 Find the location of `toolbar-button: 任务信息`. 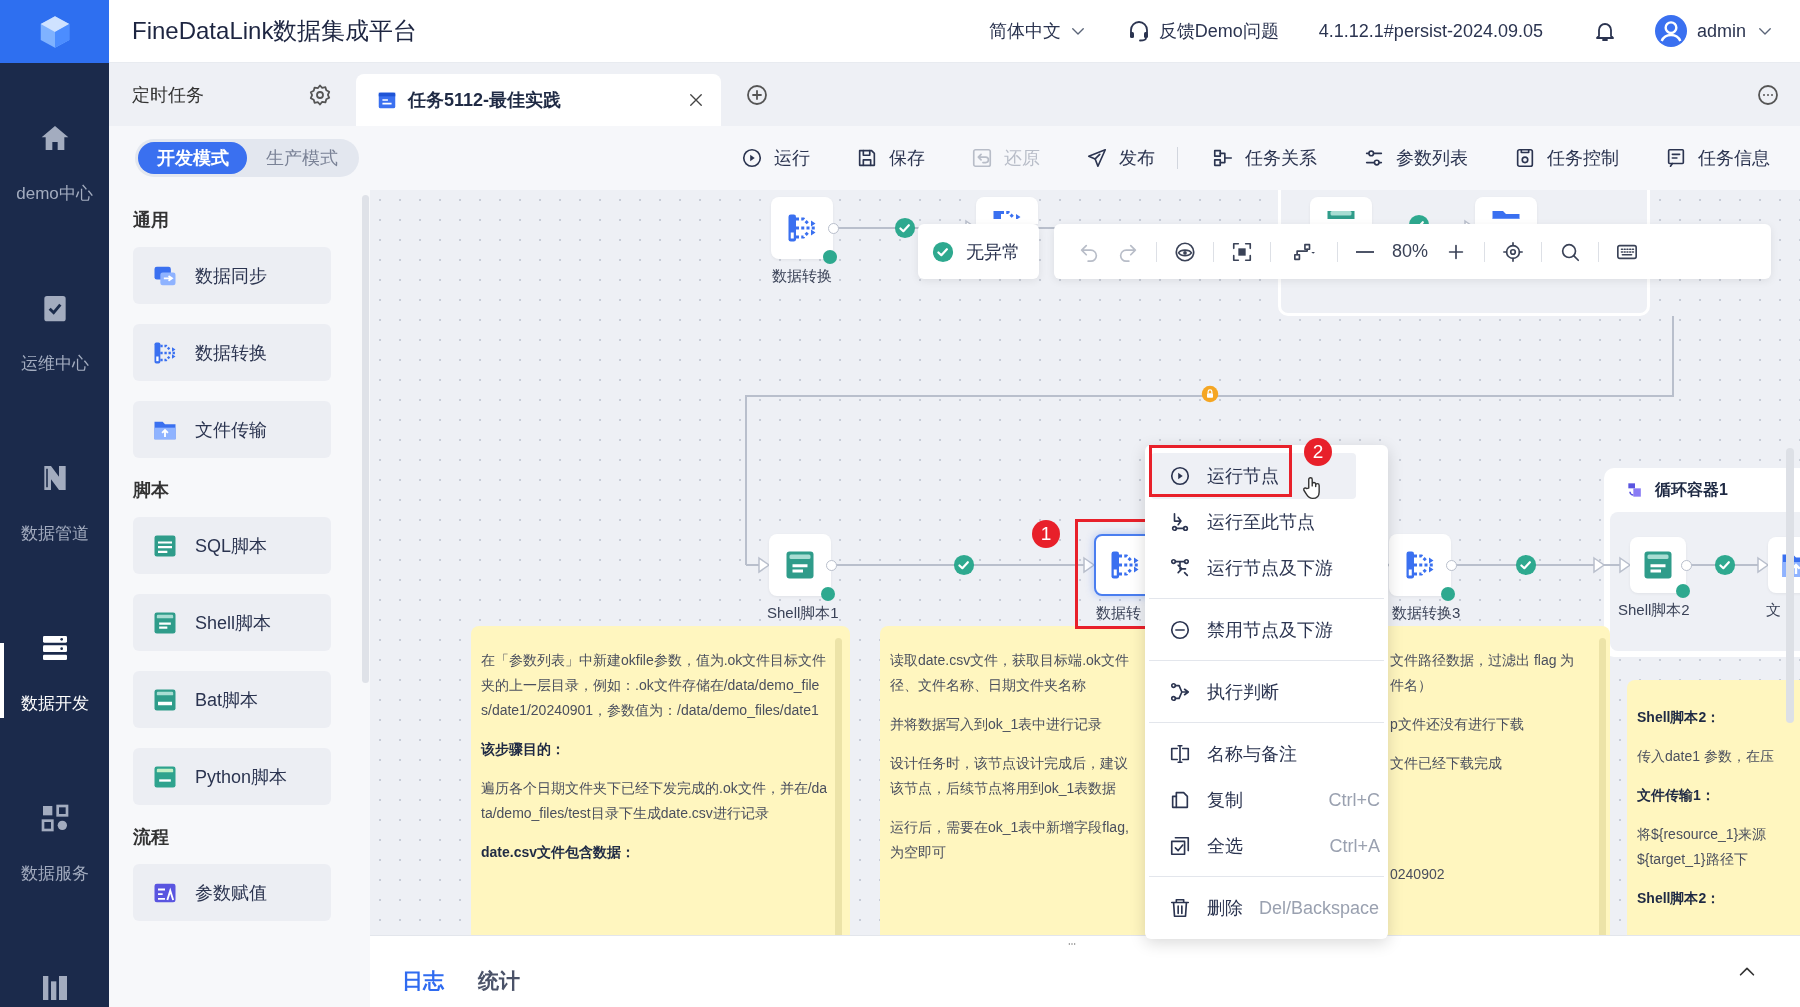

toolbar-button: 任务信息 is located at coordinates (1717, 158).